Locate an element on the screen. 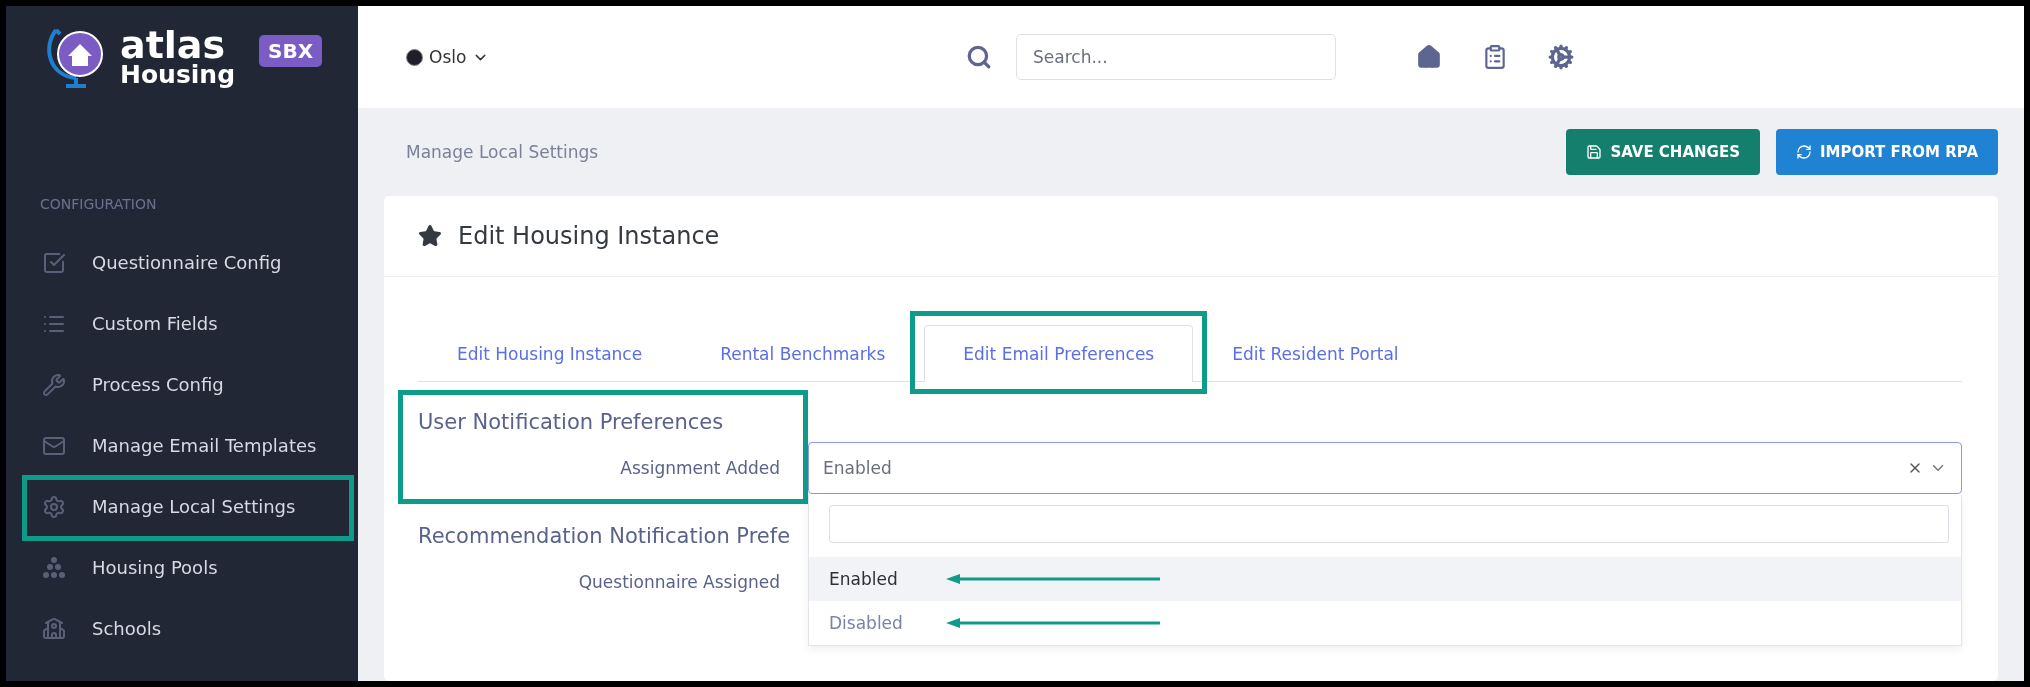 The height and width of the screenshot is (687, 2030). floppy-icon is located at coordinates (1594, 152).